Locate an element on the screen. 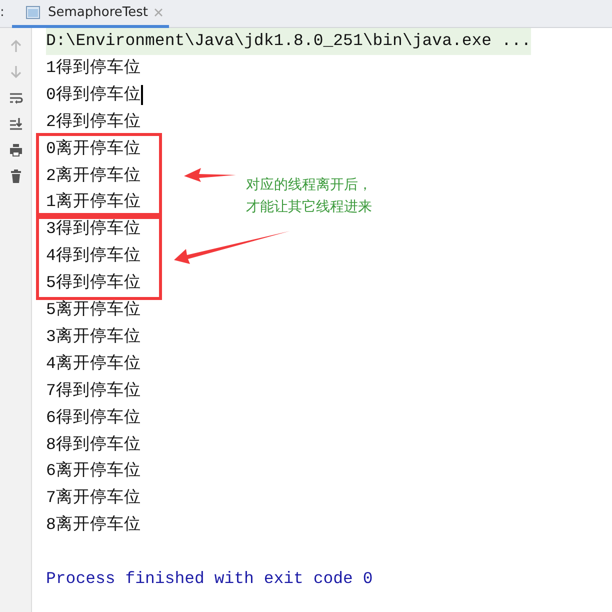  trash-icon is located at coordinates (16, 176).